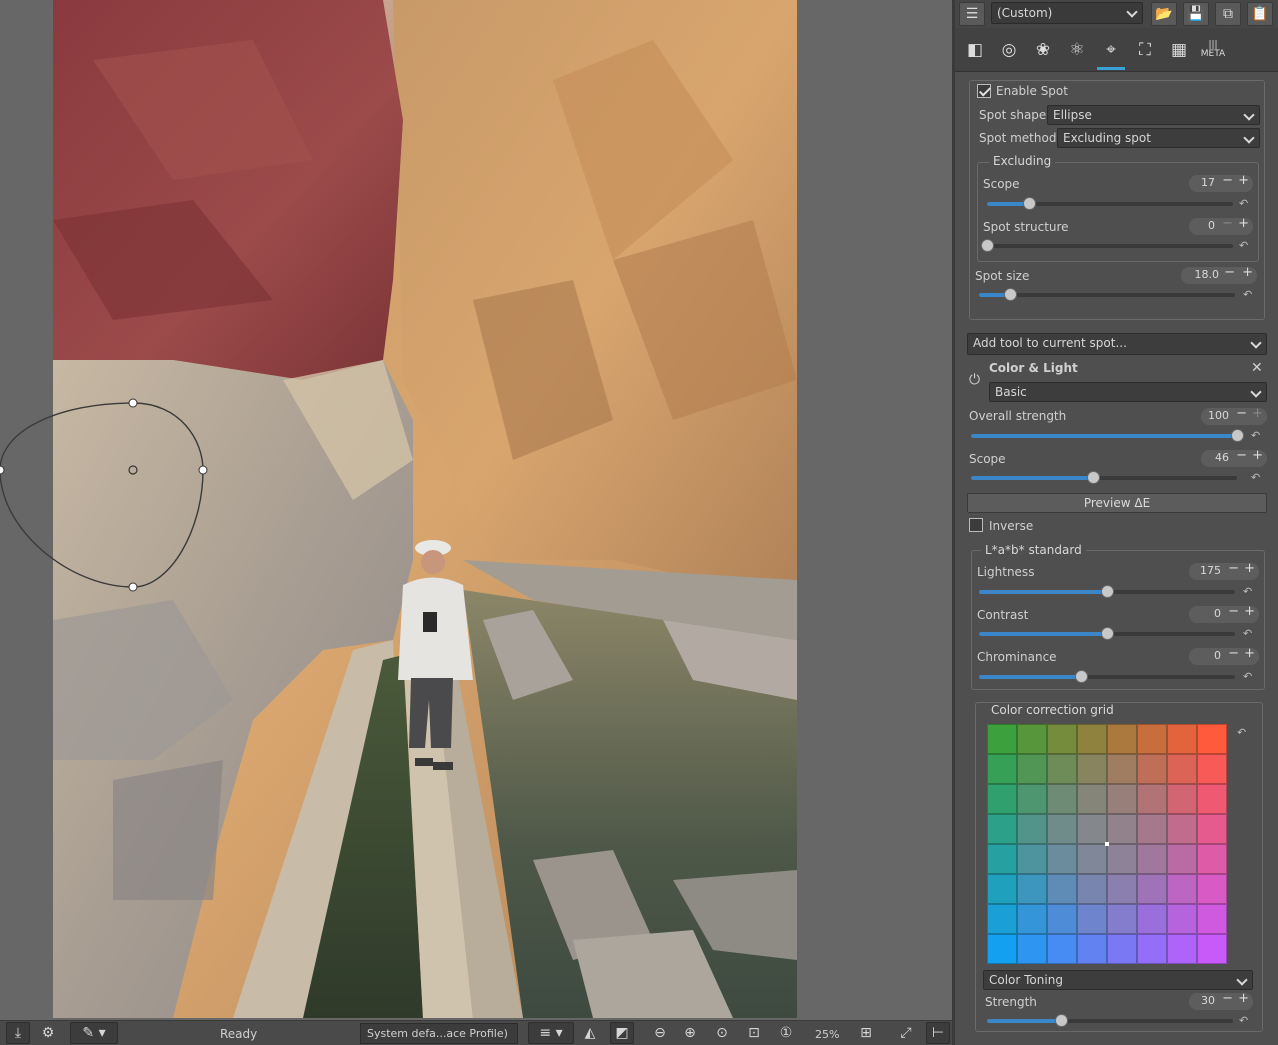 The image size is (1278, 1045). Describe the element at coordinates (48, 1033) in the screenshot. I see `queue-settings-icon: ⚙` at that location.